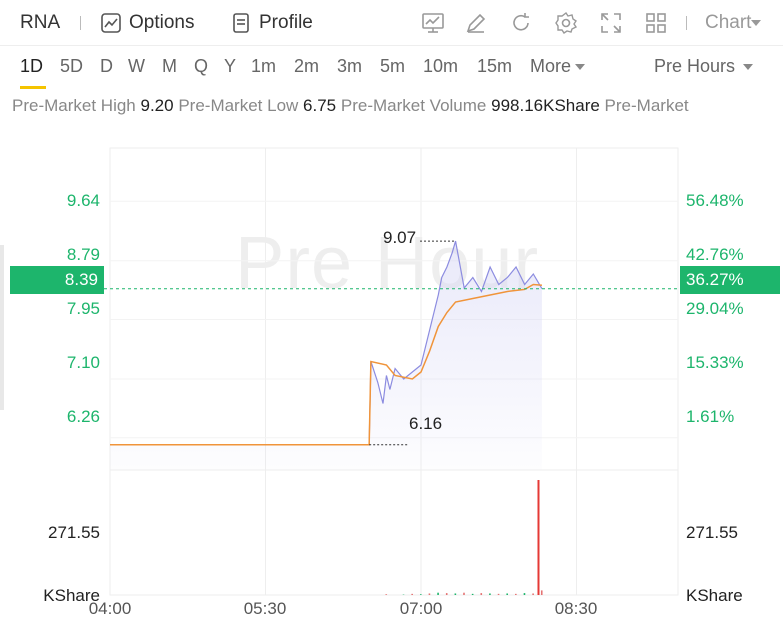 The height and width of the screenshot is (625, 783). What do you see at coordinates (110, 608) in the screenshot?
I see `x-tick-label: 04:00` at bounding box center [110, 608].